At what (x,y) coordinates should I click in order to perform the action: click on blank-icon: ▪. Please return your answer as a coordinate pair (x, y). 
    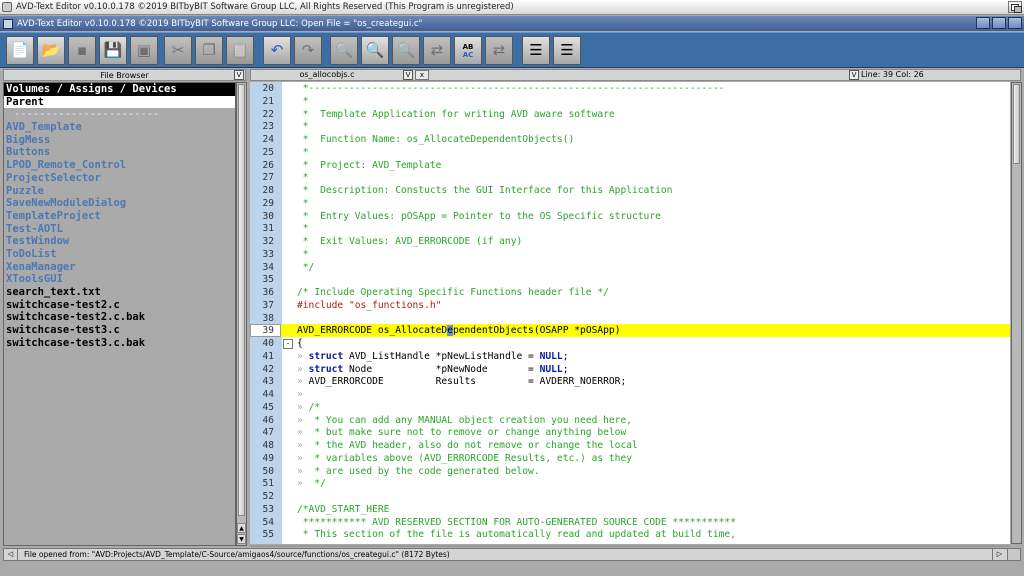
    Looking at the image, I should click on (82, 50).